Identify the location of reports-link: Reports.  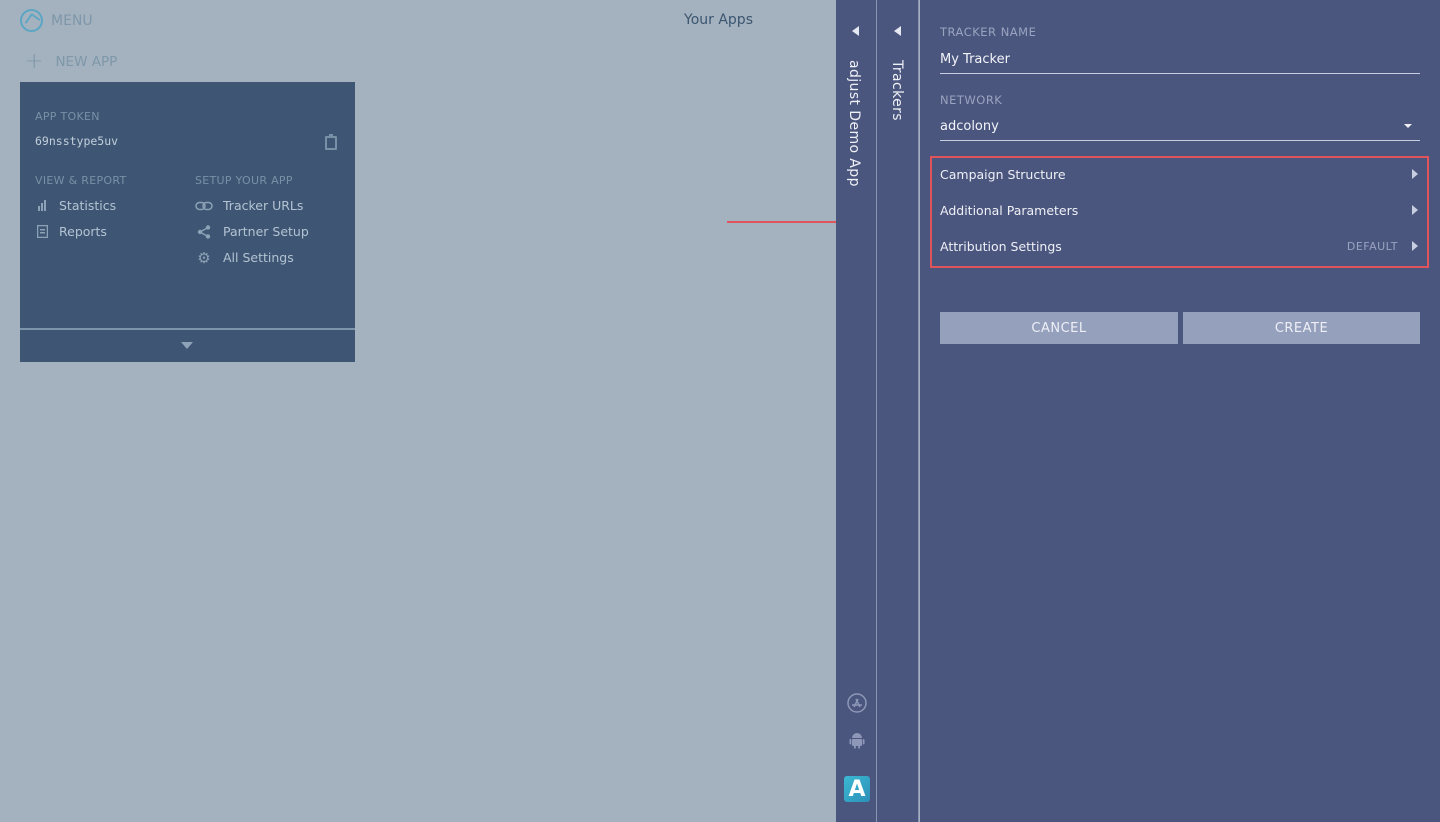
(71, 231).